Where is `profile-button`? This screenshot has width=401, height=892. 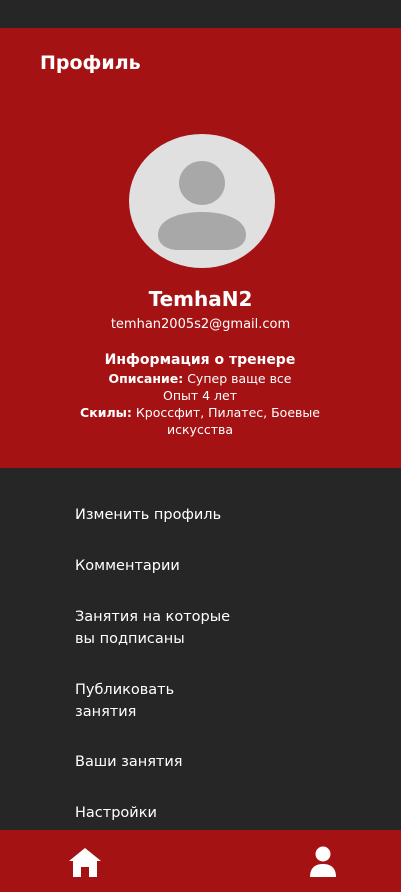 profile-button is located at coordinates (323, 862).